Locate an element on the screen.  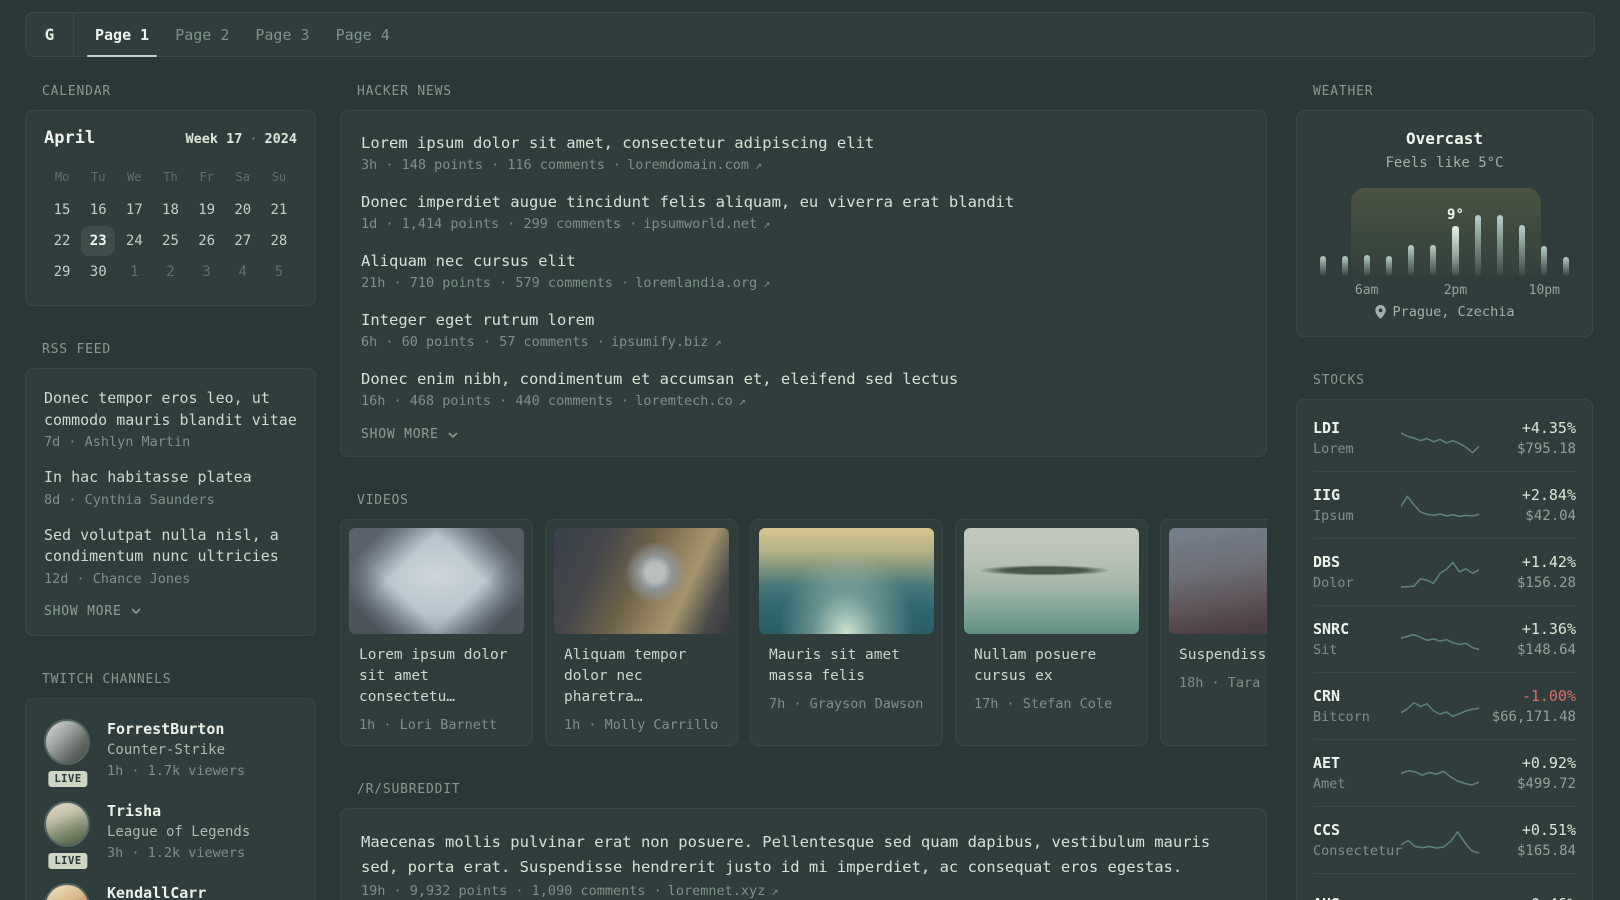
weather-bar is located at coordinates (1388, 266).